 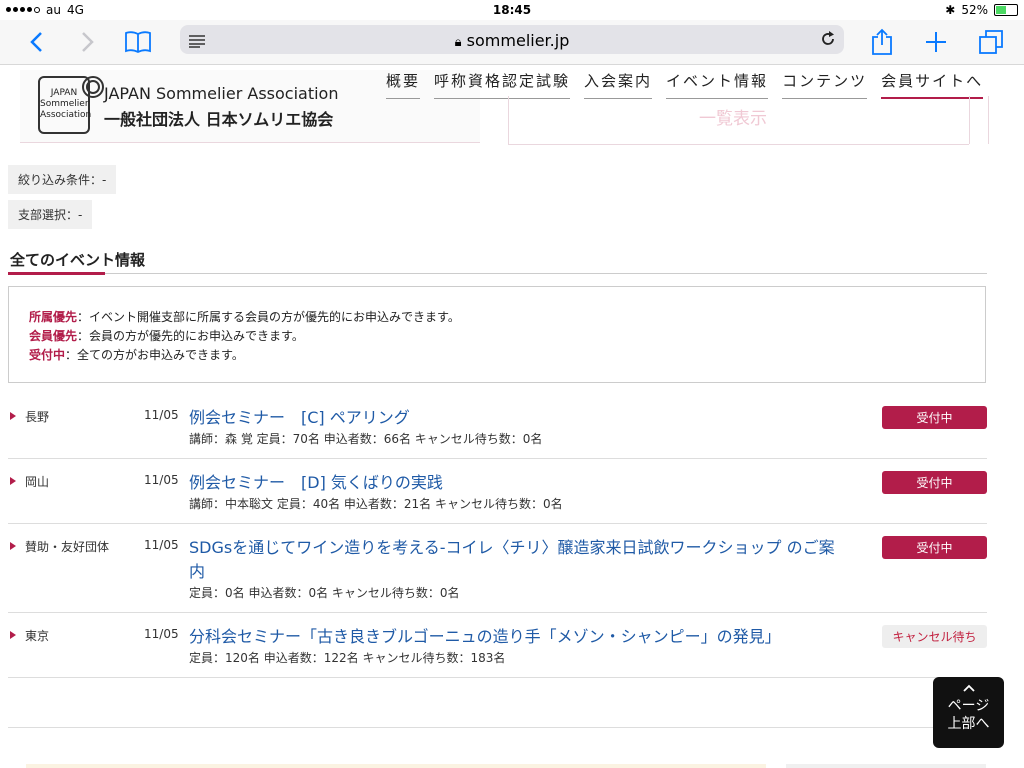 What do you see at coordinates (403, 84) in the screenshot?
I see `nav-item-overview: 概要` at bounding box center [403, 84].